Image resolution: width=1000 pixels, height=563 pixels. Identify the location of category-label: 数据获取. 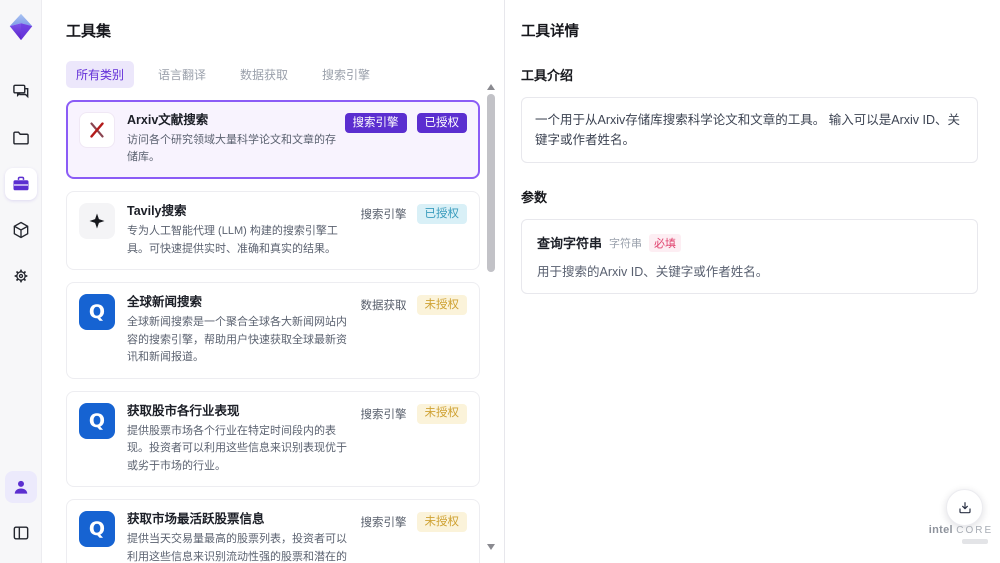
(383, 306).